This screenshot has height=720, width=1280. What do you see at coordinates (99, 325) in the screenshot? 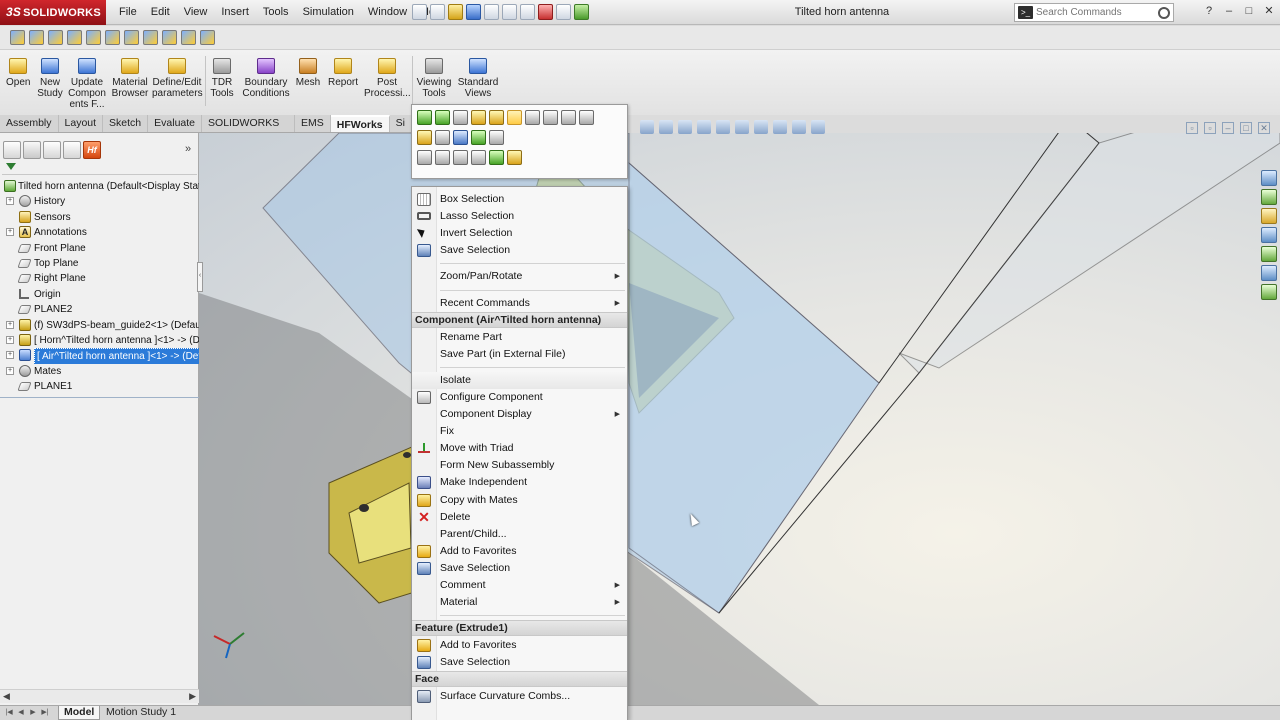
I see `tree-node: + (f) SW3dPS-beam_guide2<1> (Default<` at bounding box center [99, 325].